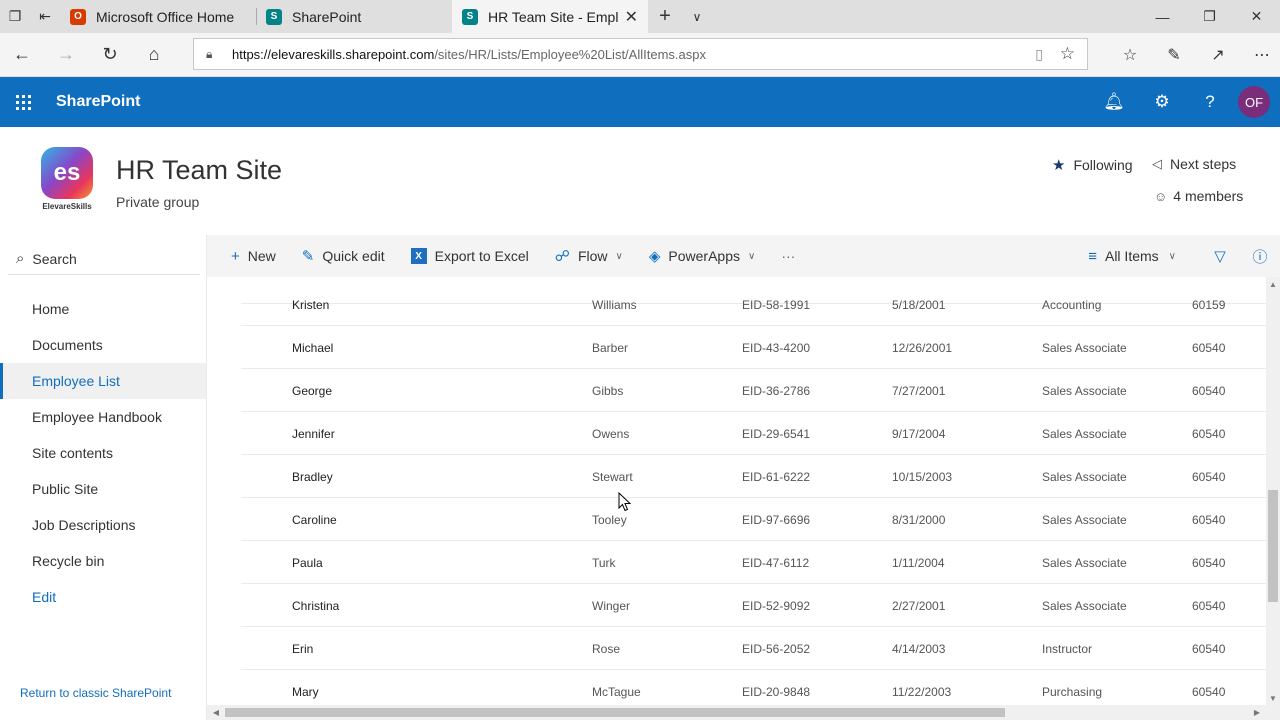 The image size is (1280, 720). Describe the element at coordinates (1273, 546) in the screenshot. I see `vertical-scroll-thumb` at that location.